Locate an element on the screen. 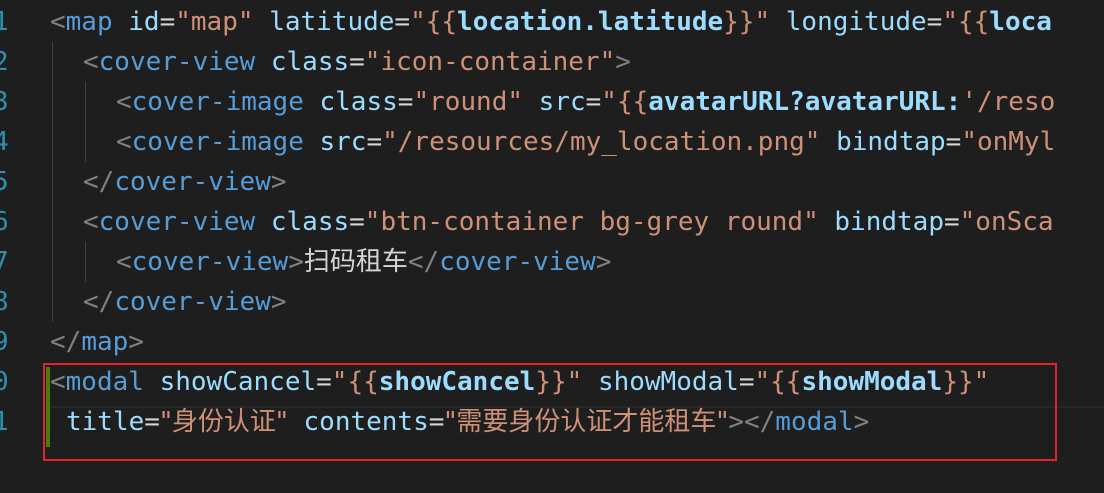 The height and width of the screenshot is (493, 1104). line-number-gutter: 1 2 3 4 5 6 7 8 9 0 1 is located at coordinates (7, 246).